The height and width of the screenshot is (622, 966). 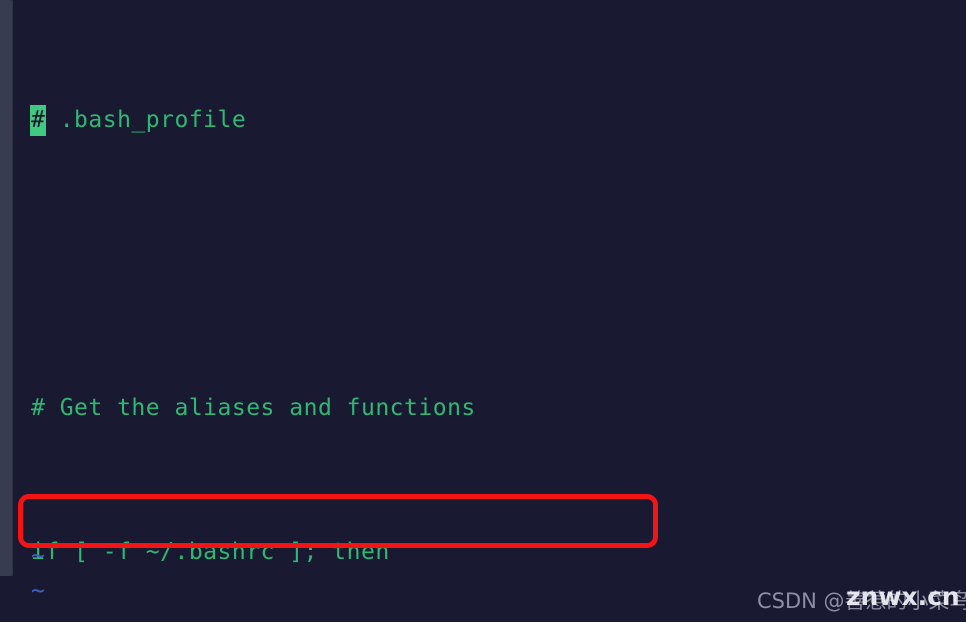 What do you see at coordinates (903, 596) in the screenshot?
I see `site-watermark: znwx.cn` at bounding box center [903, 596].